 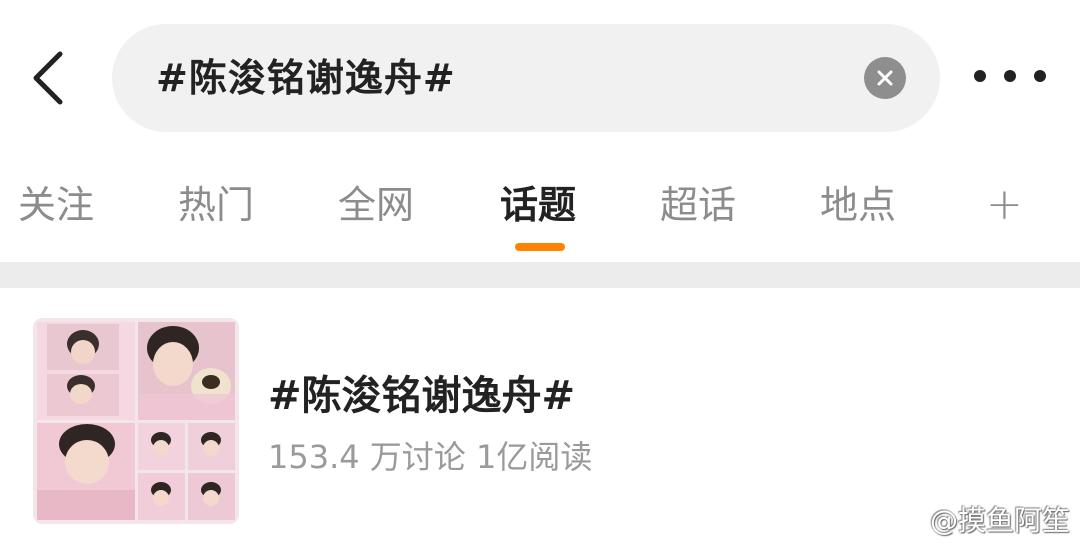 I want to click on section-divider, so click(x=540, y=275).